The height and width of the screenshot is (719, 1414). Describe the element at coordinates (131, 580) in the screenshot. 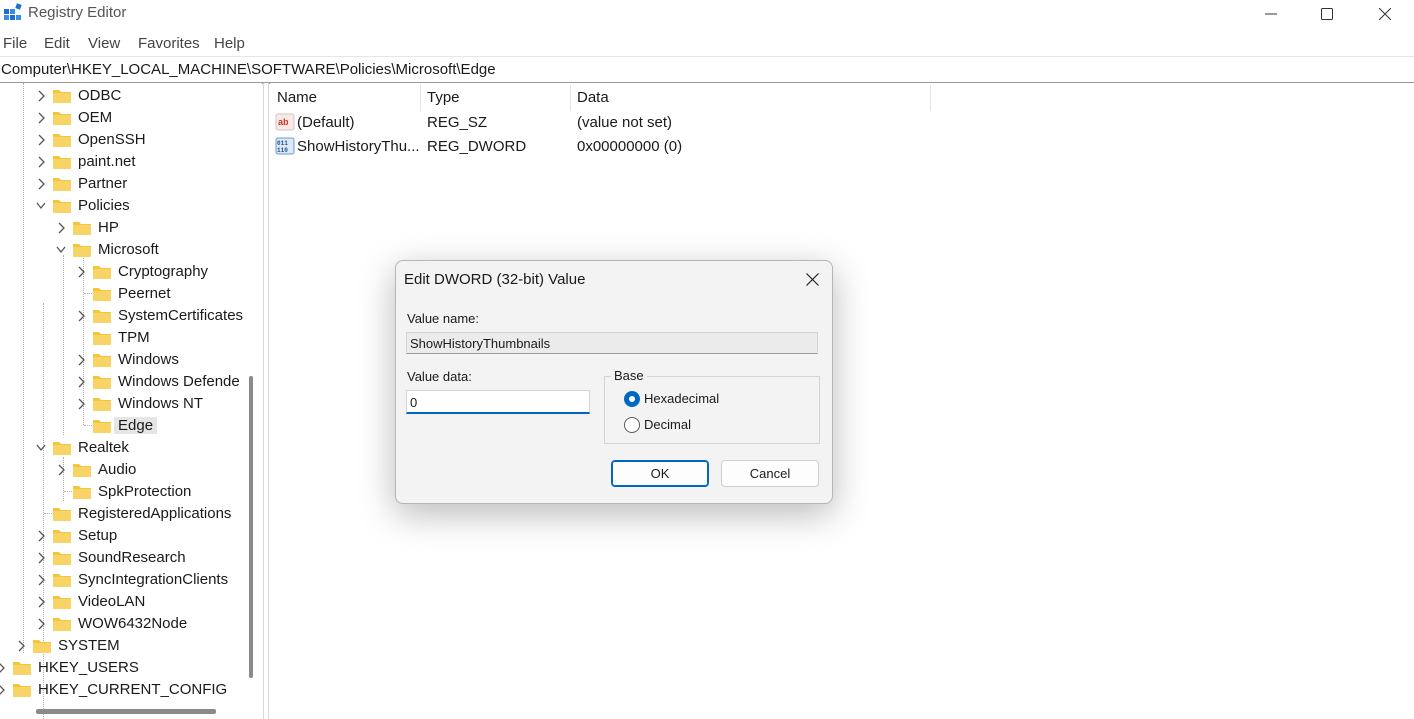

I see `tree-item-syncintegrationclients: SyncIntegrationClients` at that location.